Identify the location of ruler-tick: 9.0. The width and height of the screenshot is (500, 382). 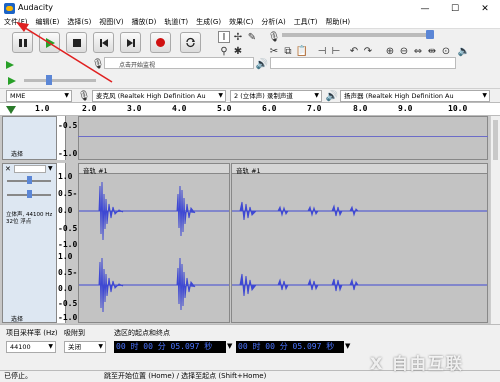
(405, 108).